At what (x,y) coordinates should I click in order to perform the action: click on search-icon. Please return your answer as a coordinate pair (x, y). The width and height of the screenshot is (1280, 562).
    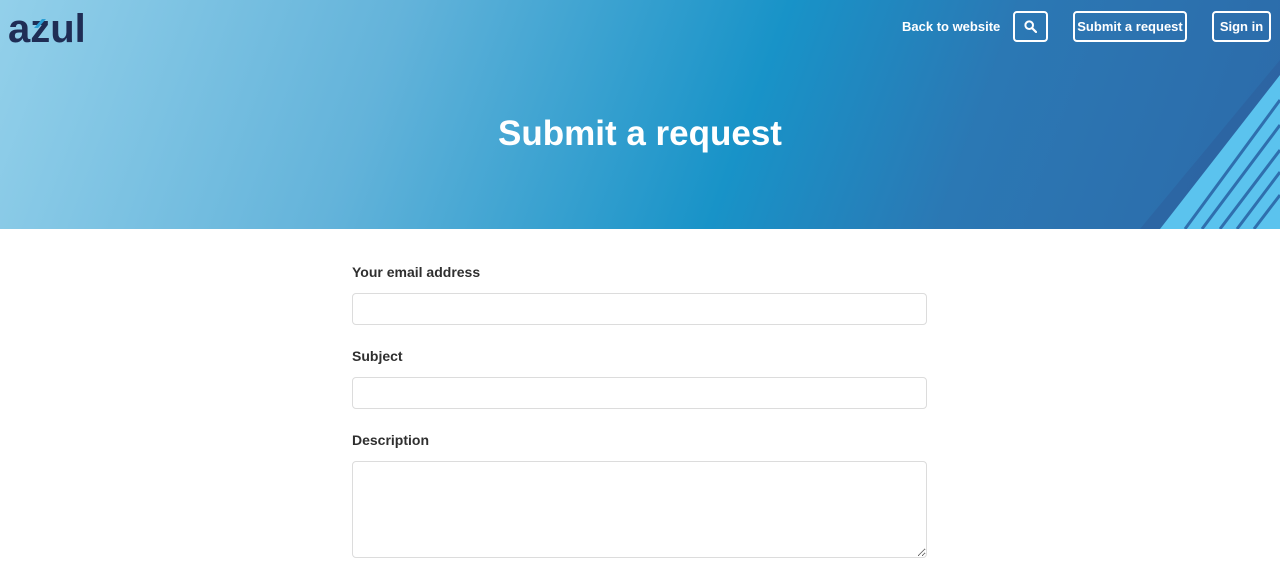
    Looking at the image, I should click on (1030, 26).